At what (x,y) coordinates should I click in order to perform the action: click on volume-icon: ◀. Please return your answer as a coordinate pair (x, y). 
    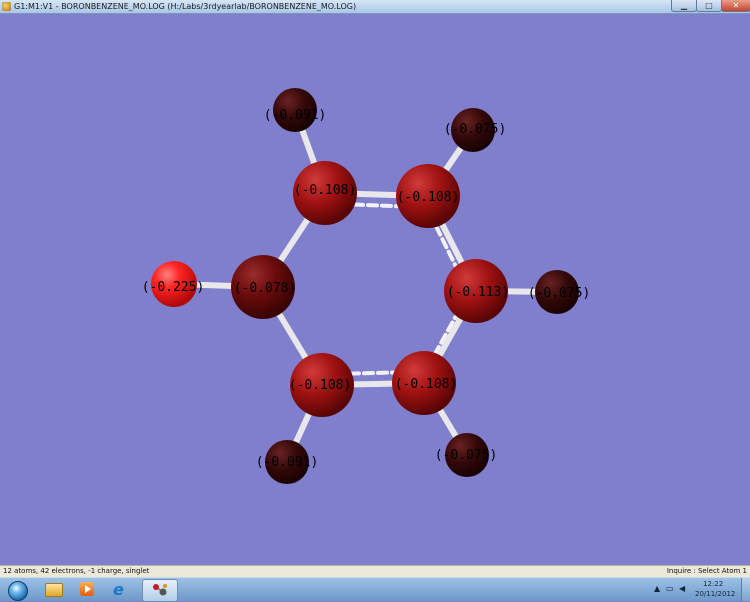
    Looking at the image, I should click on (682, 588).